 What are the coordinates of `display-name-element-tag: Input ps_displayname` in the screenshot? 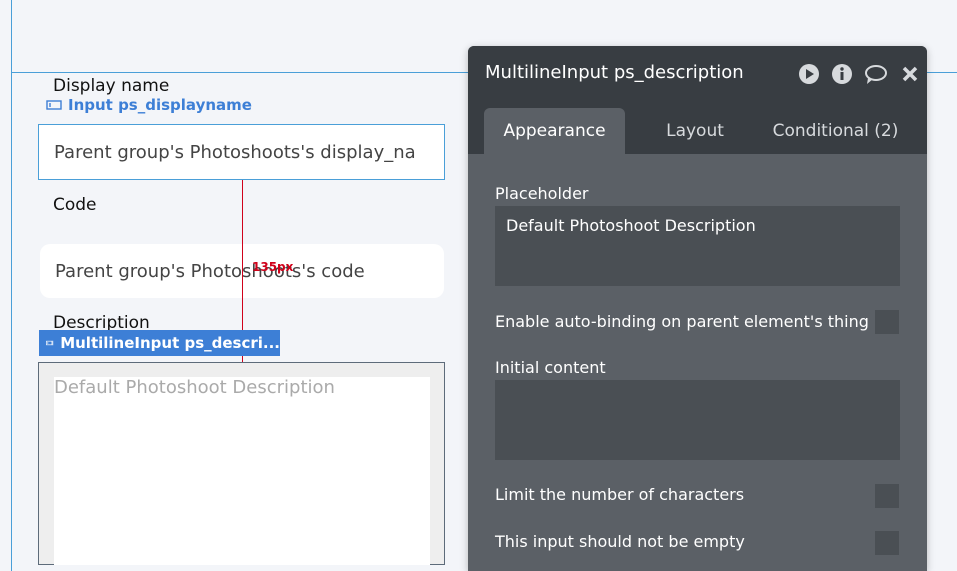 It's located at (149, 105).